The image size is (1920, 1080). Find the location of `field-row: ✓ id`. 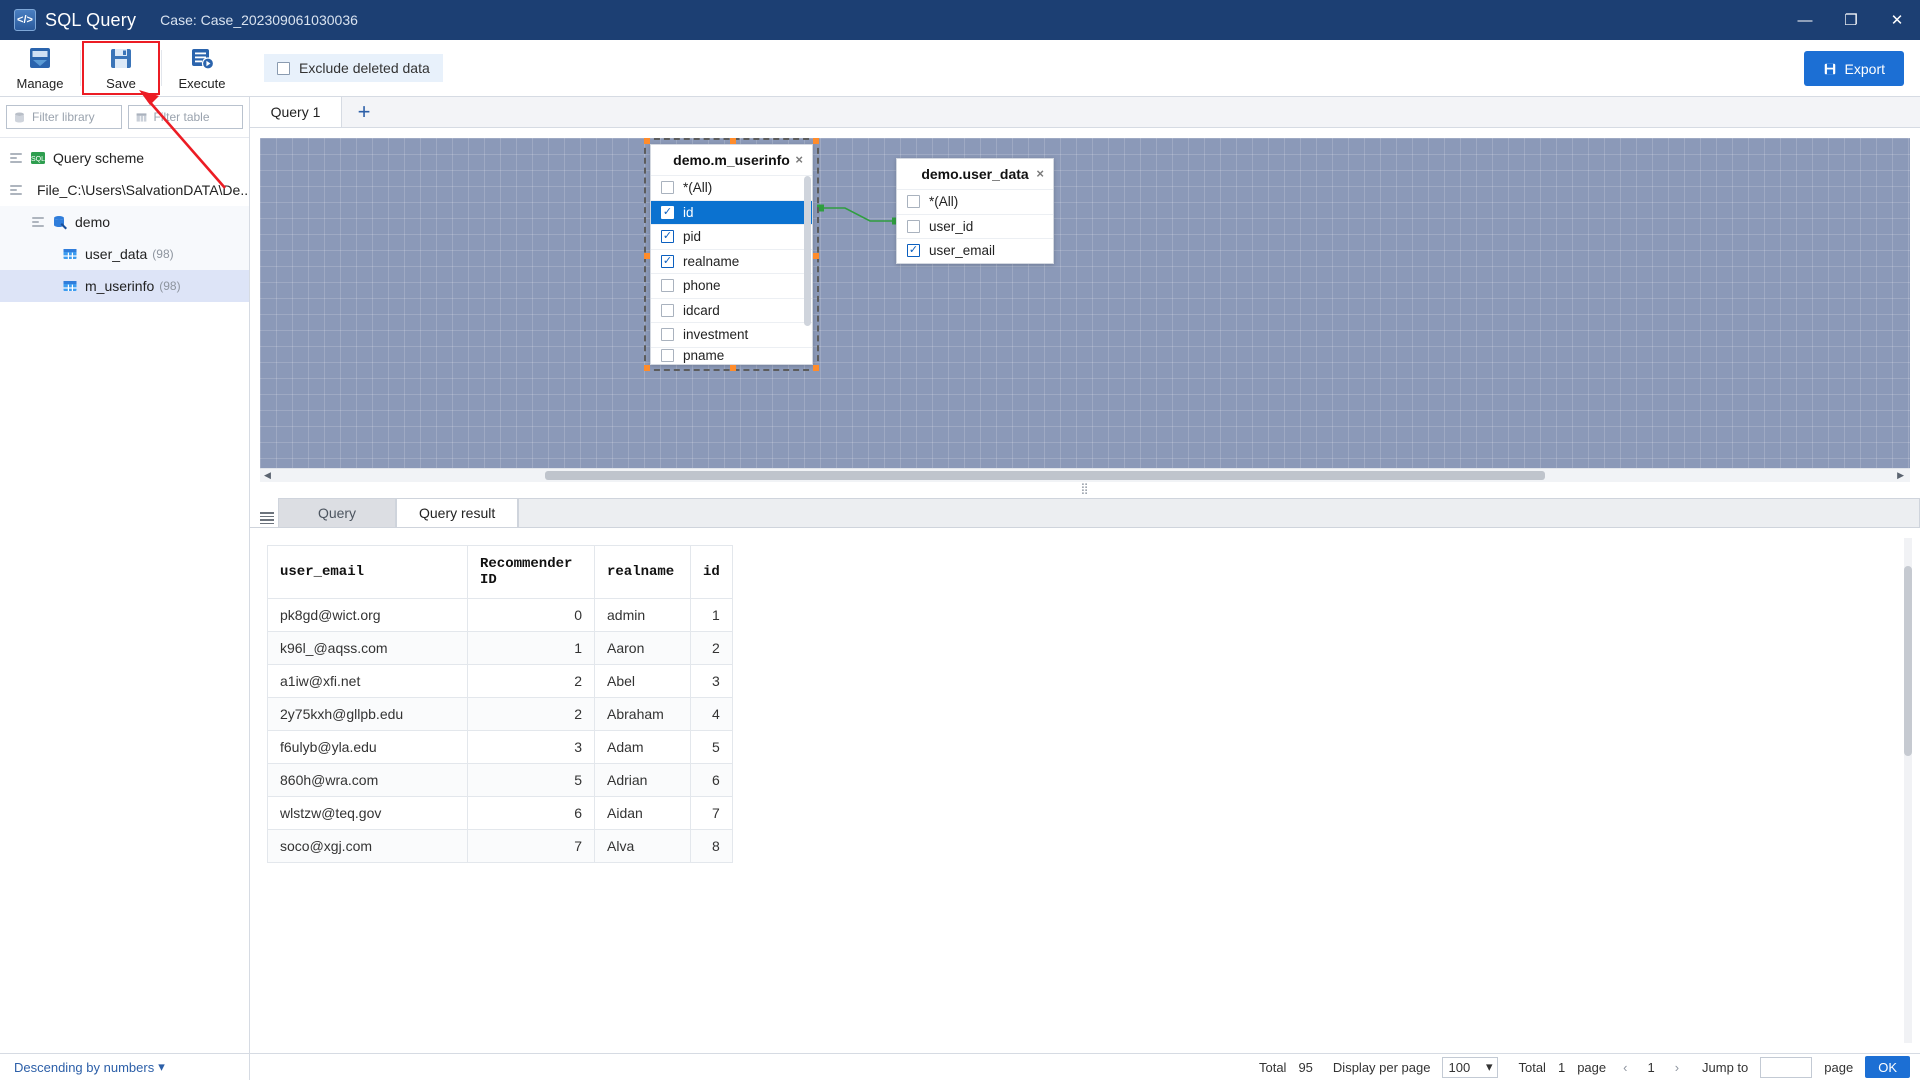

field-row: ✓ id is located at coordinates (731, 211).